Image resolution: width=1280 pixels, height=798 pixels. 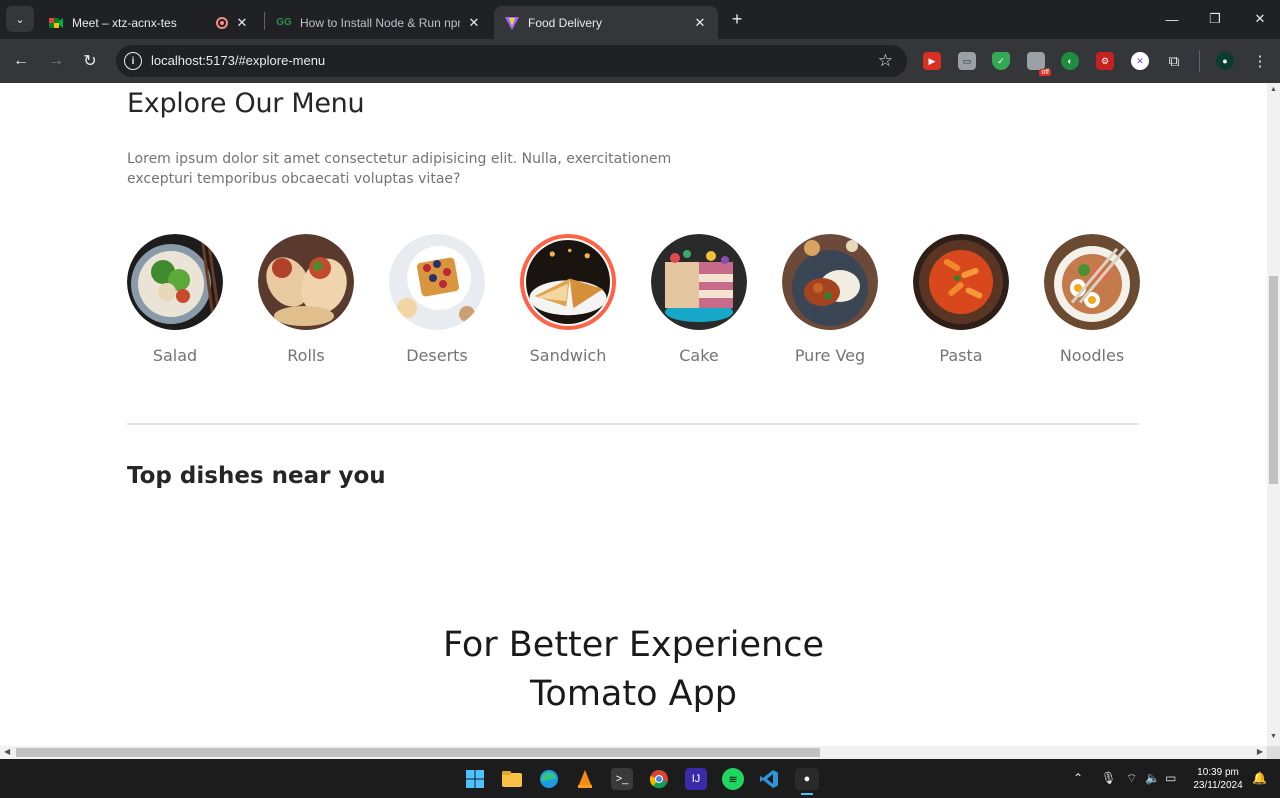 I want to click on menu-item-pasta: Pasta, so click(x=961, y=299).